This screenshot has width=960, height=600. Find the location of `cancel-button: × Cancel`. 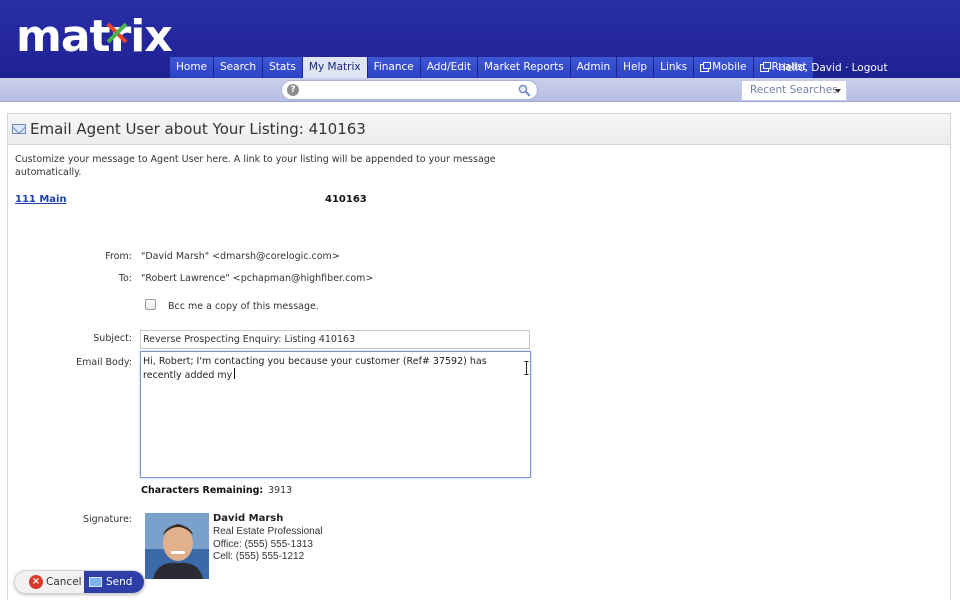

cancel-button: × Cancel is located at coordinates (49, 582).